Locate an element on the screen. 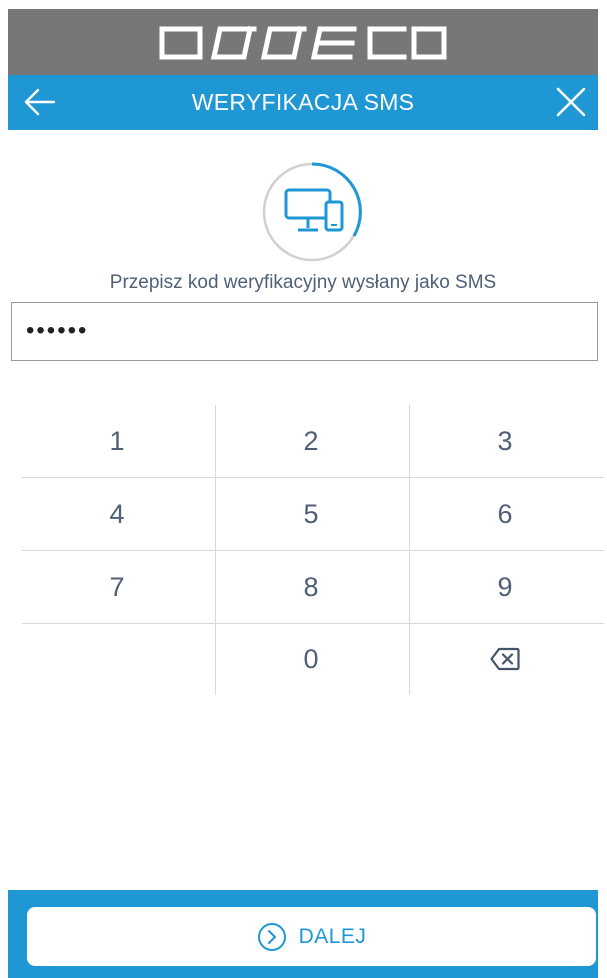 The width and height of the screenshot is (607, 978). key-4: 4 is located at coordinates (117, 514).